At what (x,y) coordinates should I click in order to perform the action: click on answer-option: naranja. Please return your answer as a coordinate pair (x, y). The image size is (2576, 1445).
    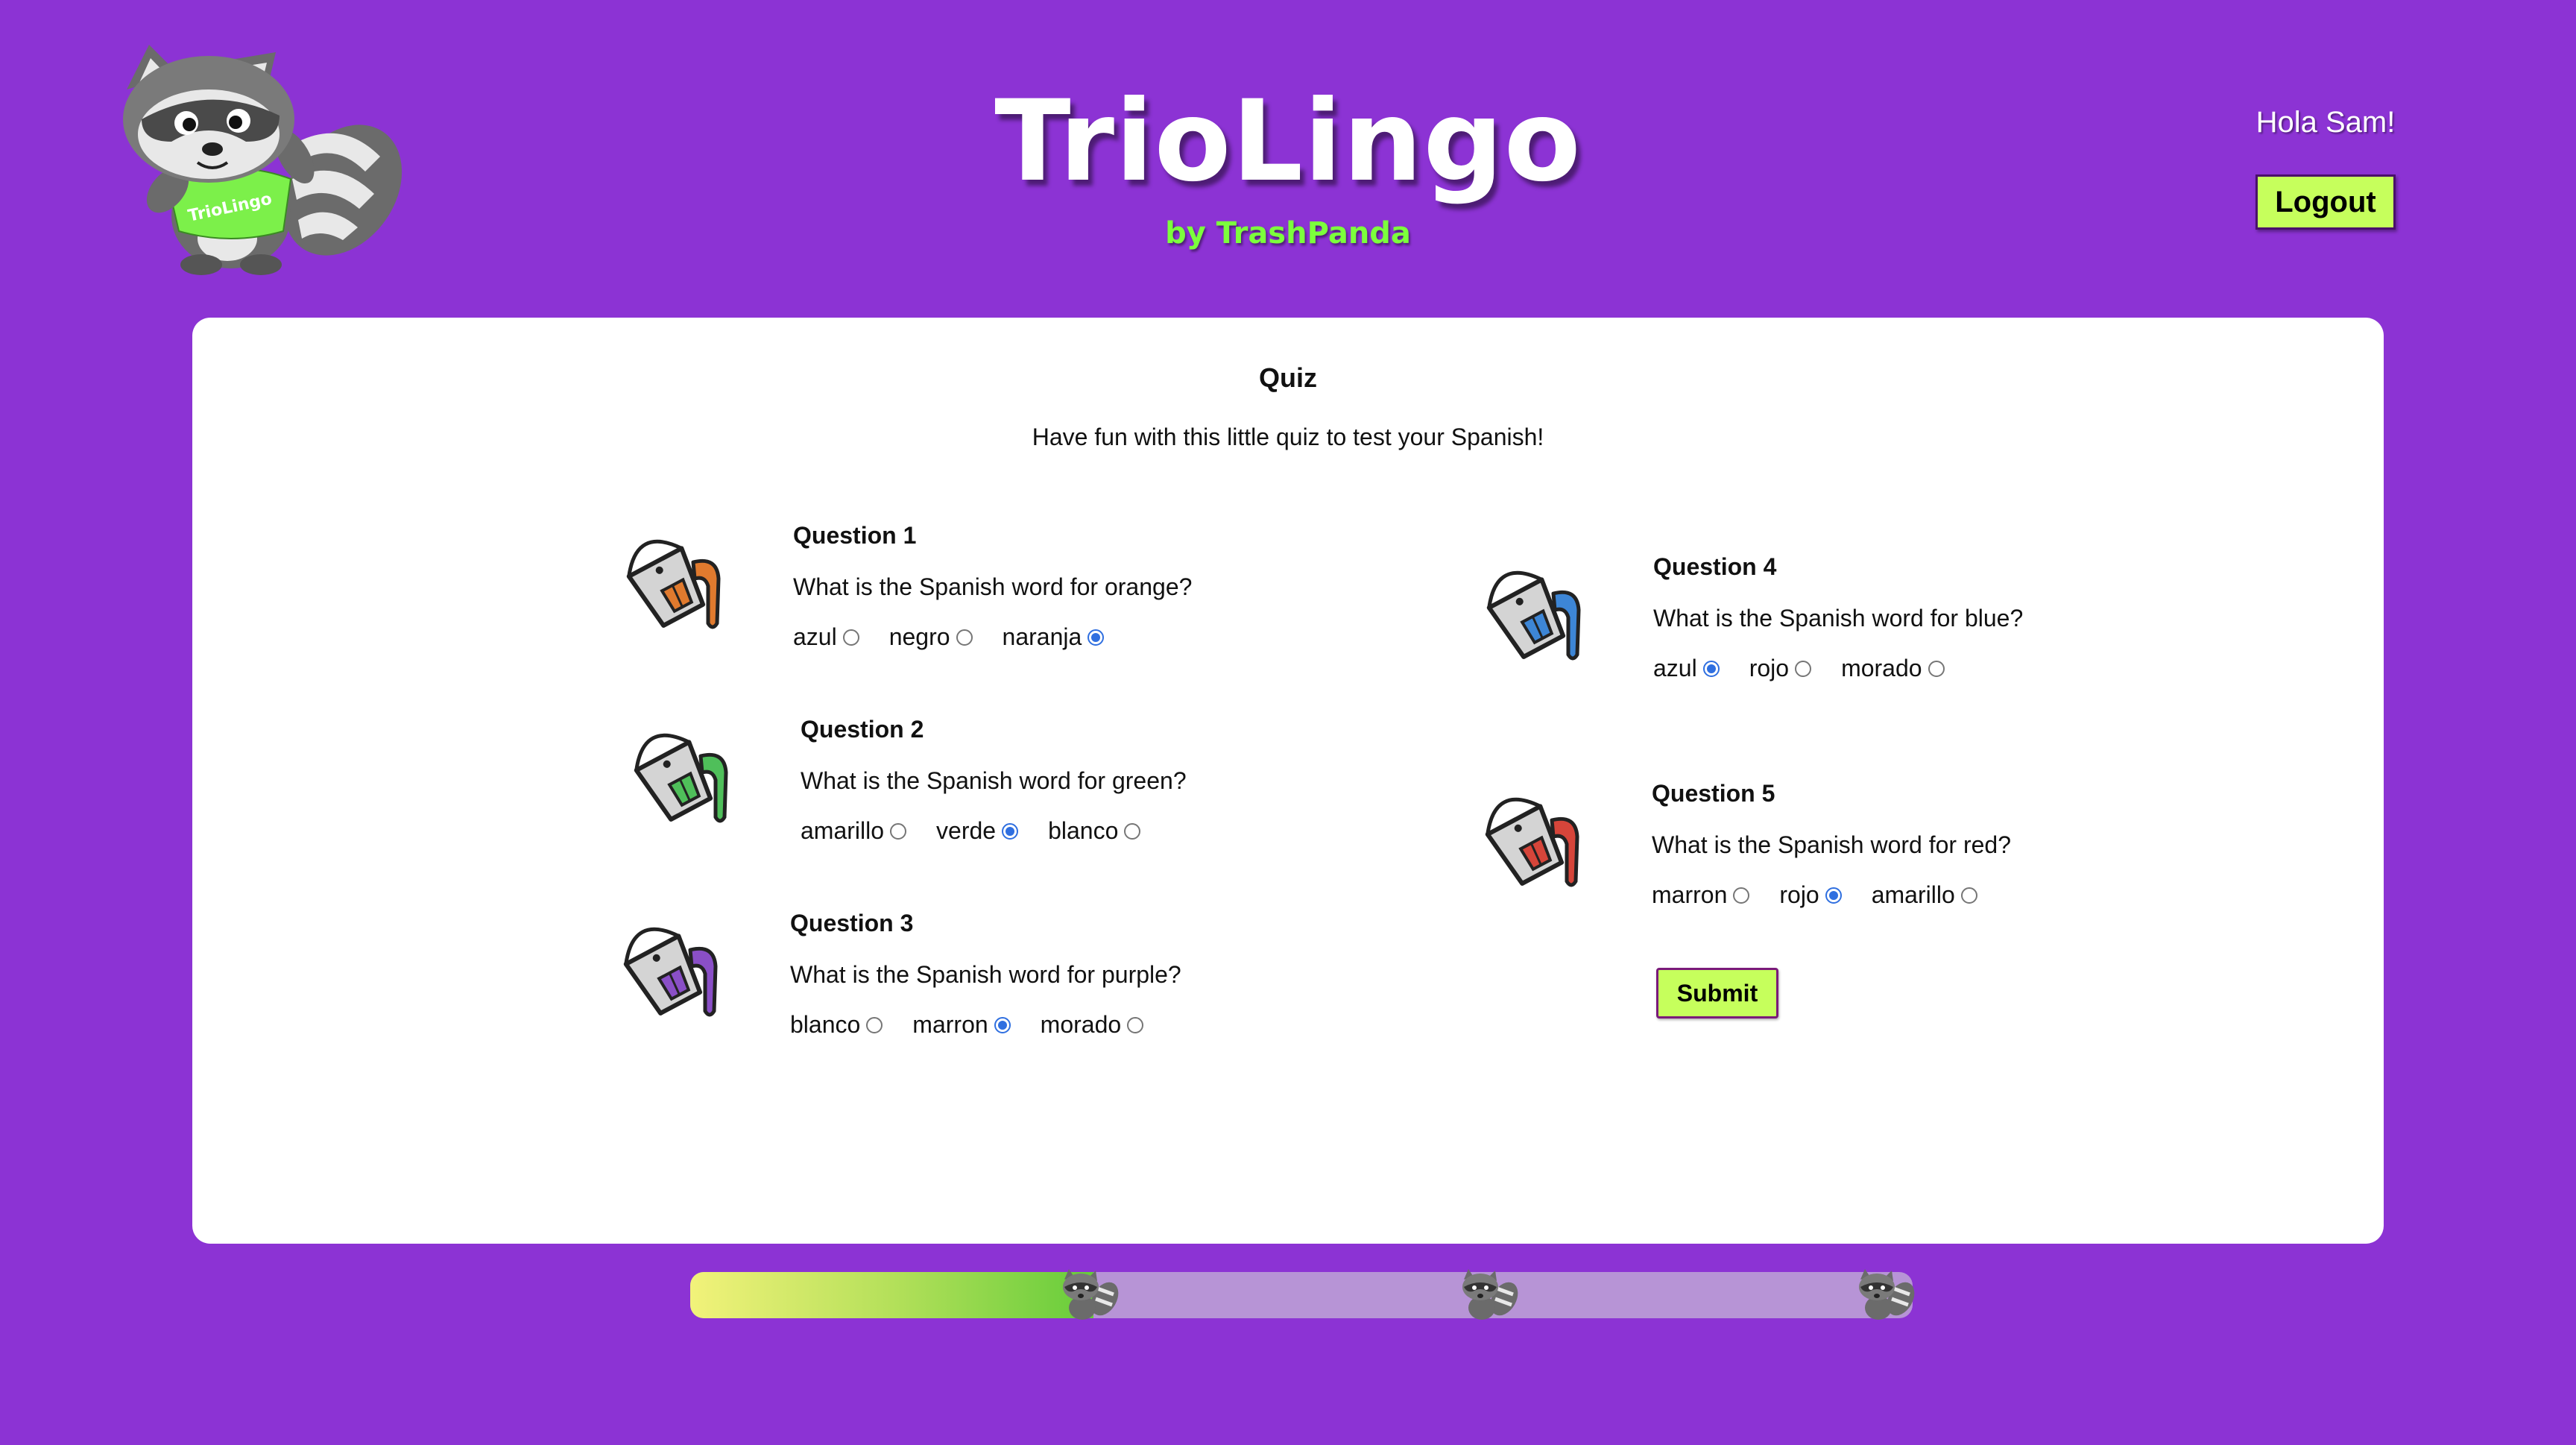
    Looking at the image, I should click on (1054, 637).